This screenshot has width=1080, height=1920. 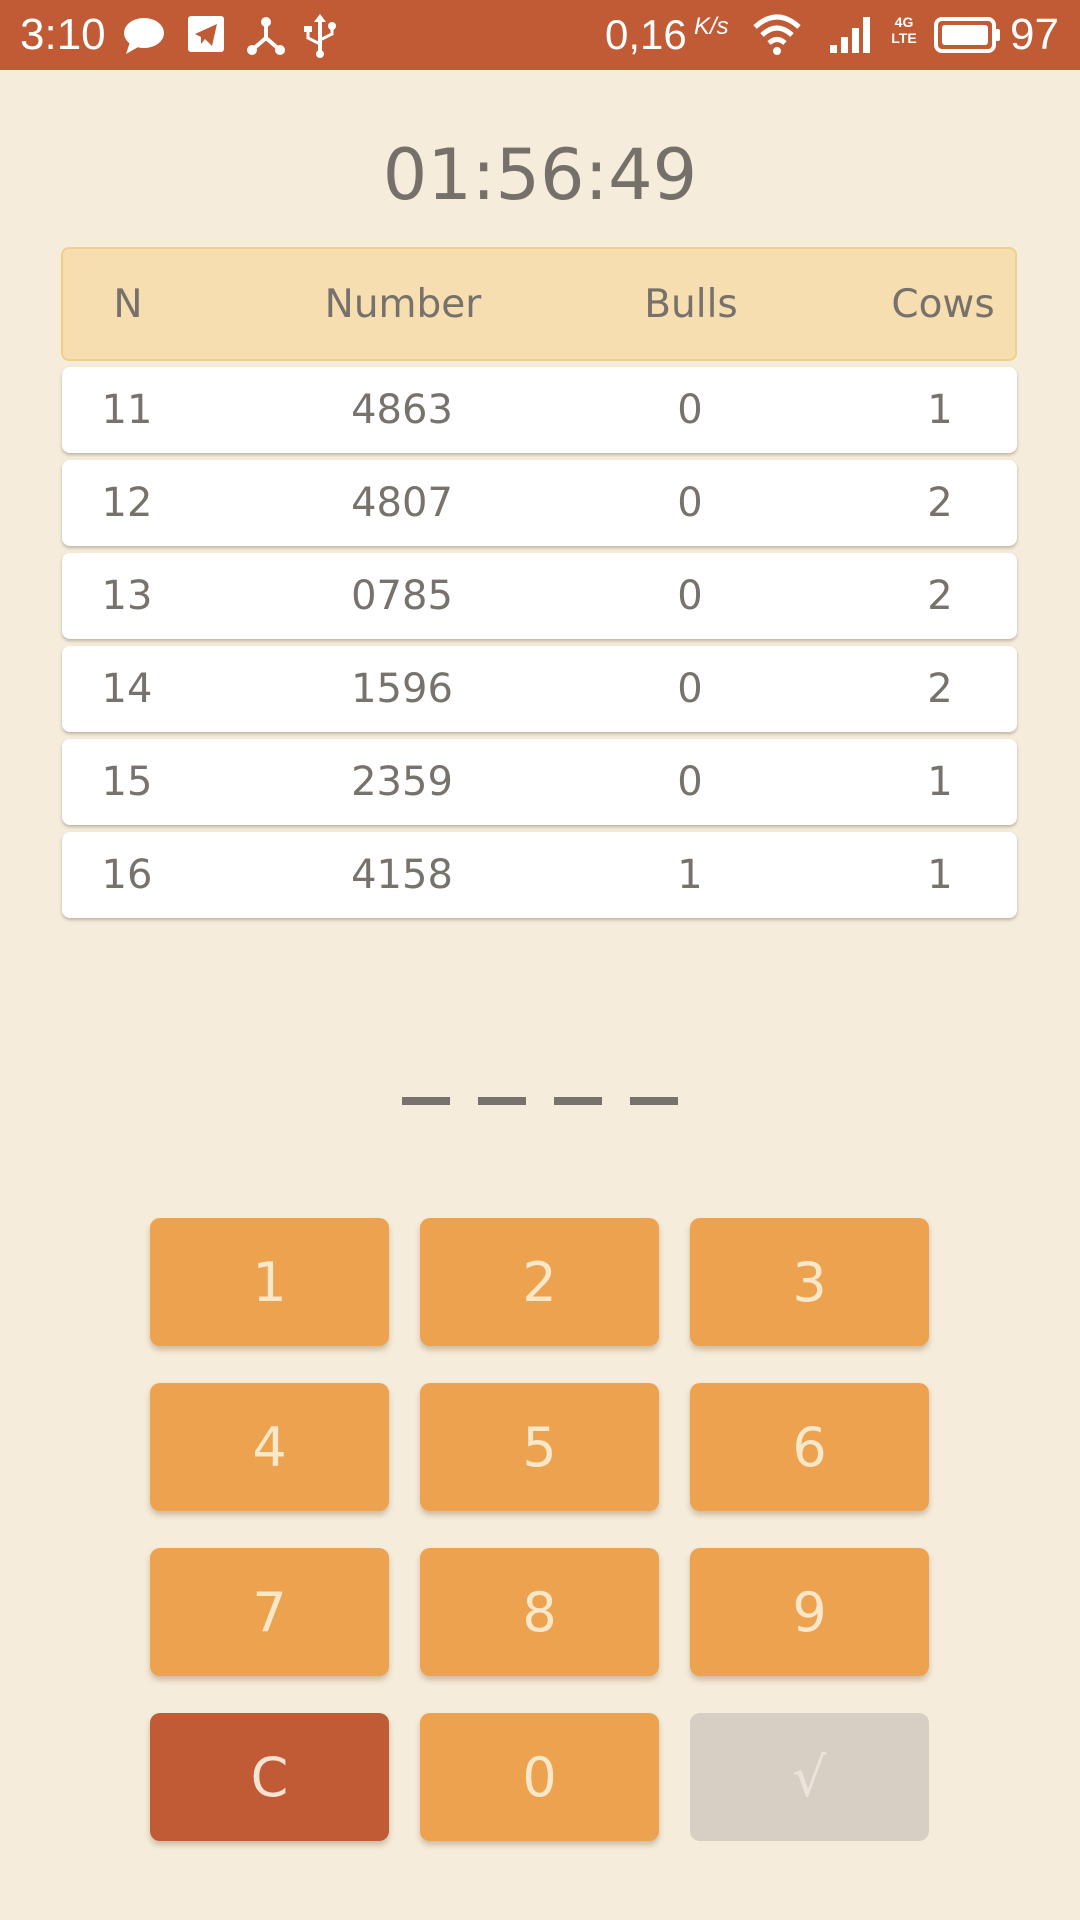 I want to click on status-time: 3:10, so click(x=63, y=34).